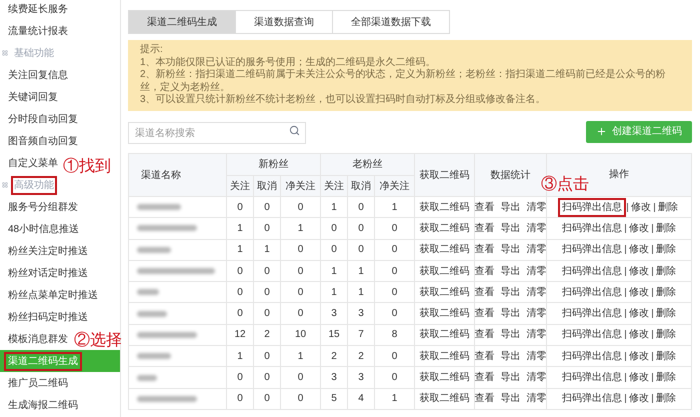  What do you see at coordinates (44, 251) in the screenshot?
I see `sidebar-item: 粉丝关注定时推送` at bounding box center [44, 251].